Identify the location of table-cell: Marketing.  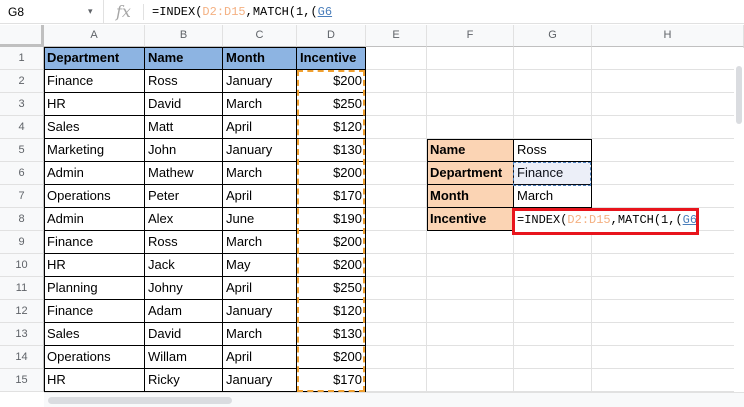
(94, 150).